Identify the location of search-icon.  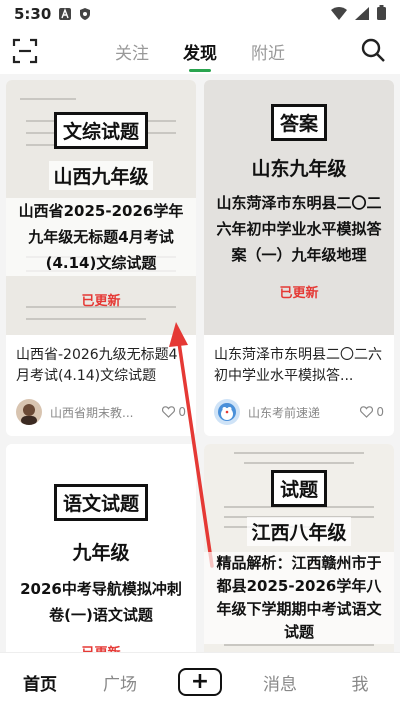
(373, 50).